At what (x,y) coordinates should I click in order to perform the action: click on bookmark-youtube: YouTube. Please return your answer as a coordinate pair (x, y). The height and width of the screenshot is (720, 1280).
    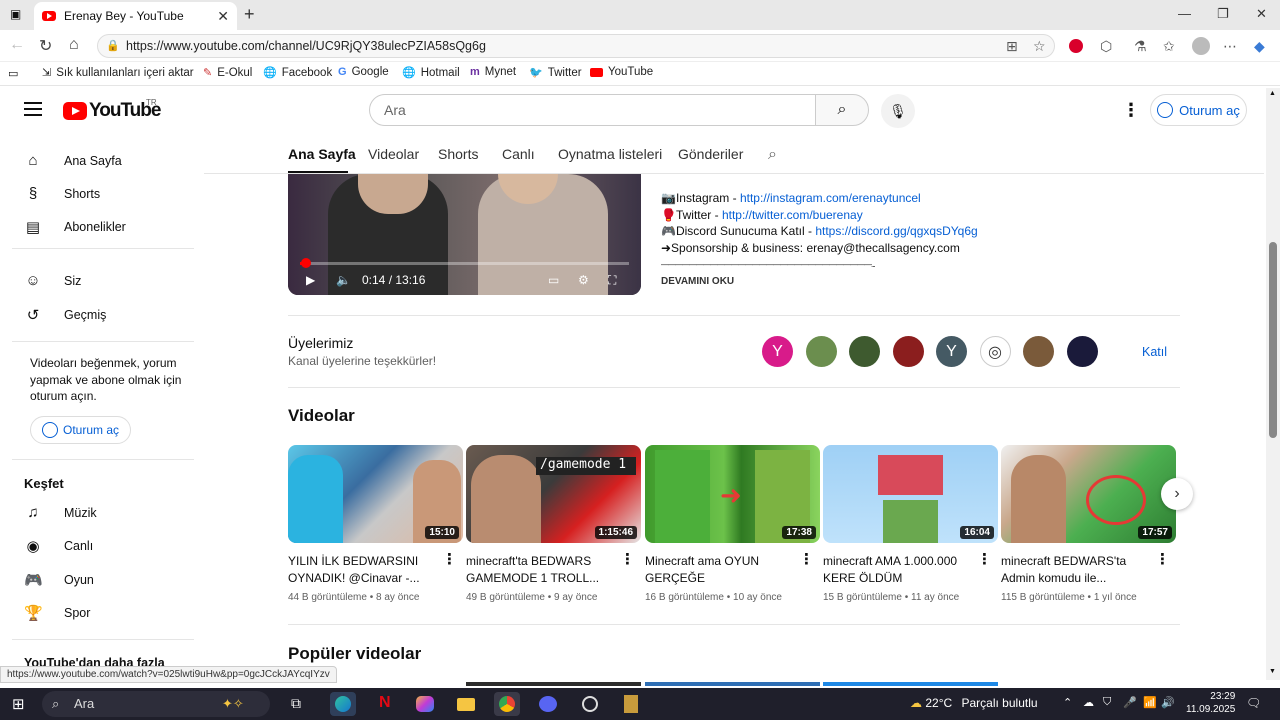
    Looking at the image, I should click on (621, 72).